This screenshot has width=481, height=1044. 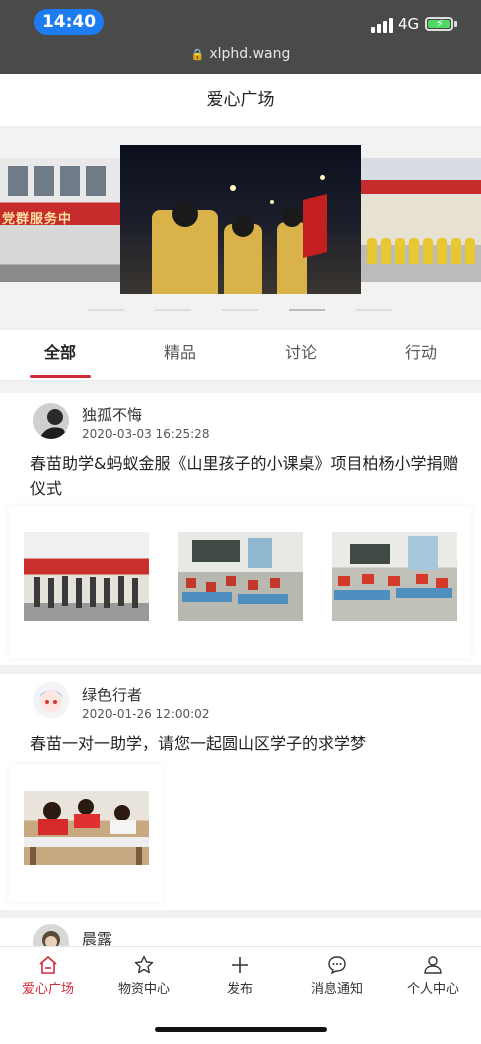 What do you see at coordinates (180, 355) in the screenshot?
I see `tab-featured: 精品` at bounding box center [180, 355].